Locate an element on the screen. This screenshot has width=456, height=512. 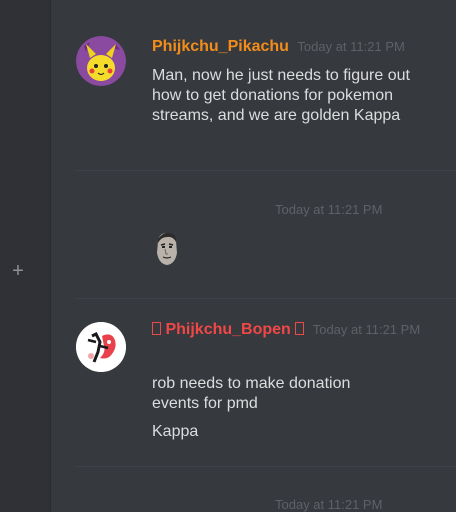
username-pikachu: Phijkchu_Pikachu is located at coordinates (220, 46).